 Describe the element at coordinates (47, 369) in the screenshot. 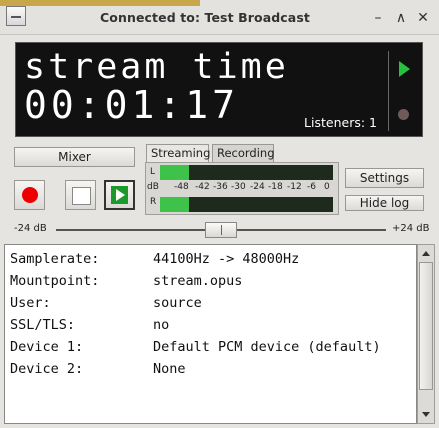

I see `log-key: Device 2:` at that location.